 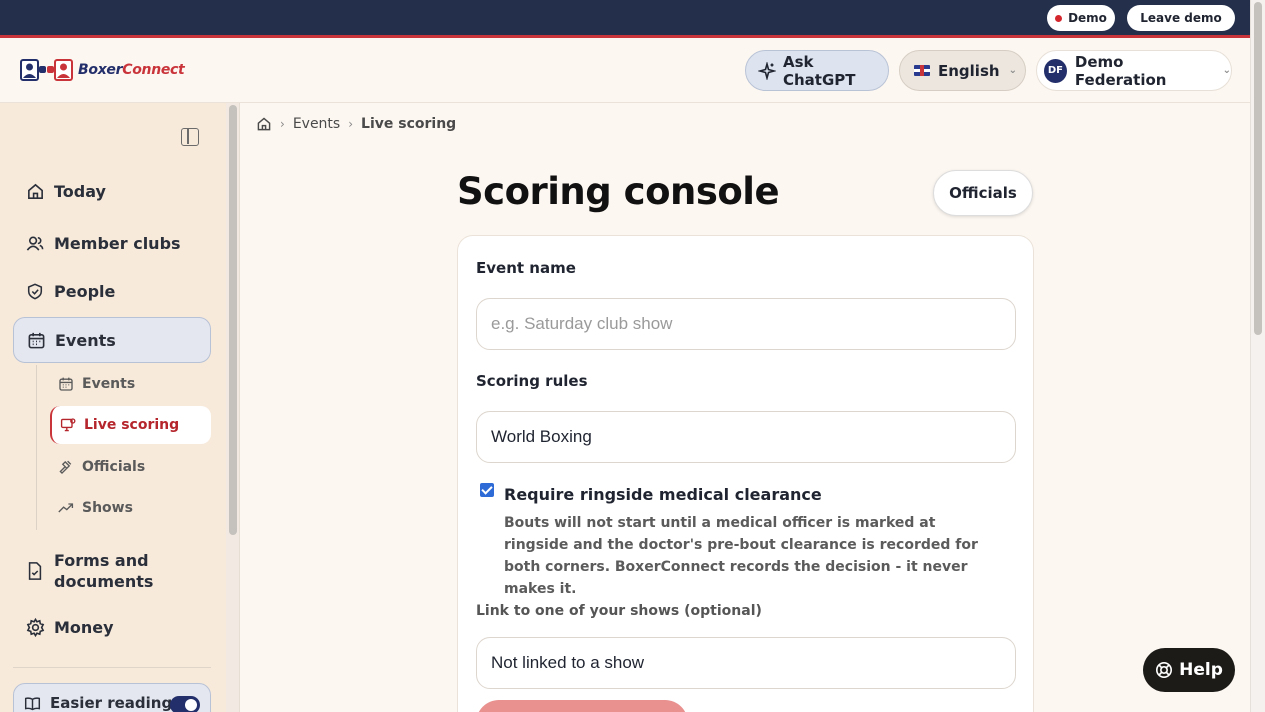 I want to click on users-icon, so click(x=35, y=243).